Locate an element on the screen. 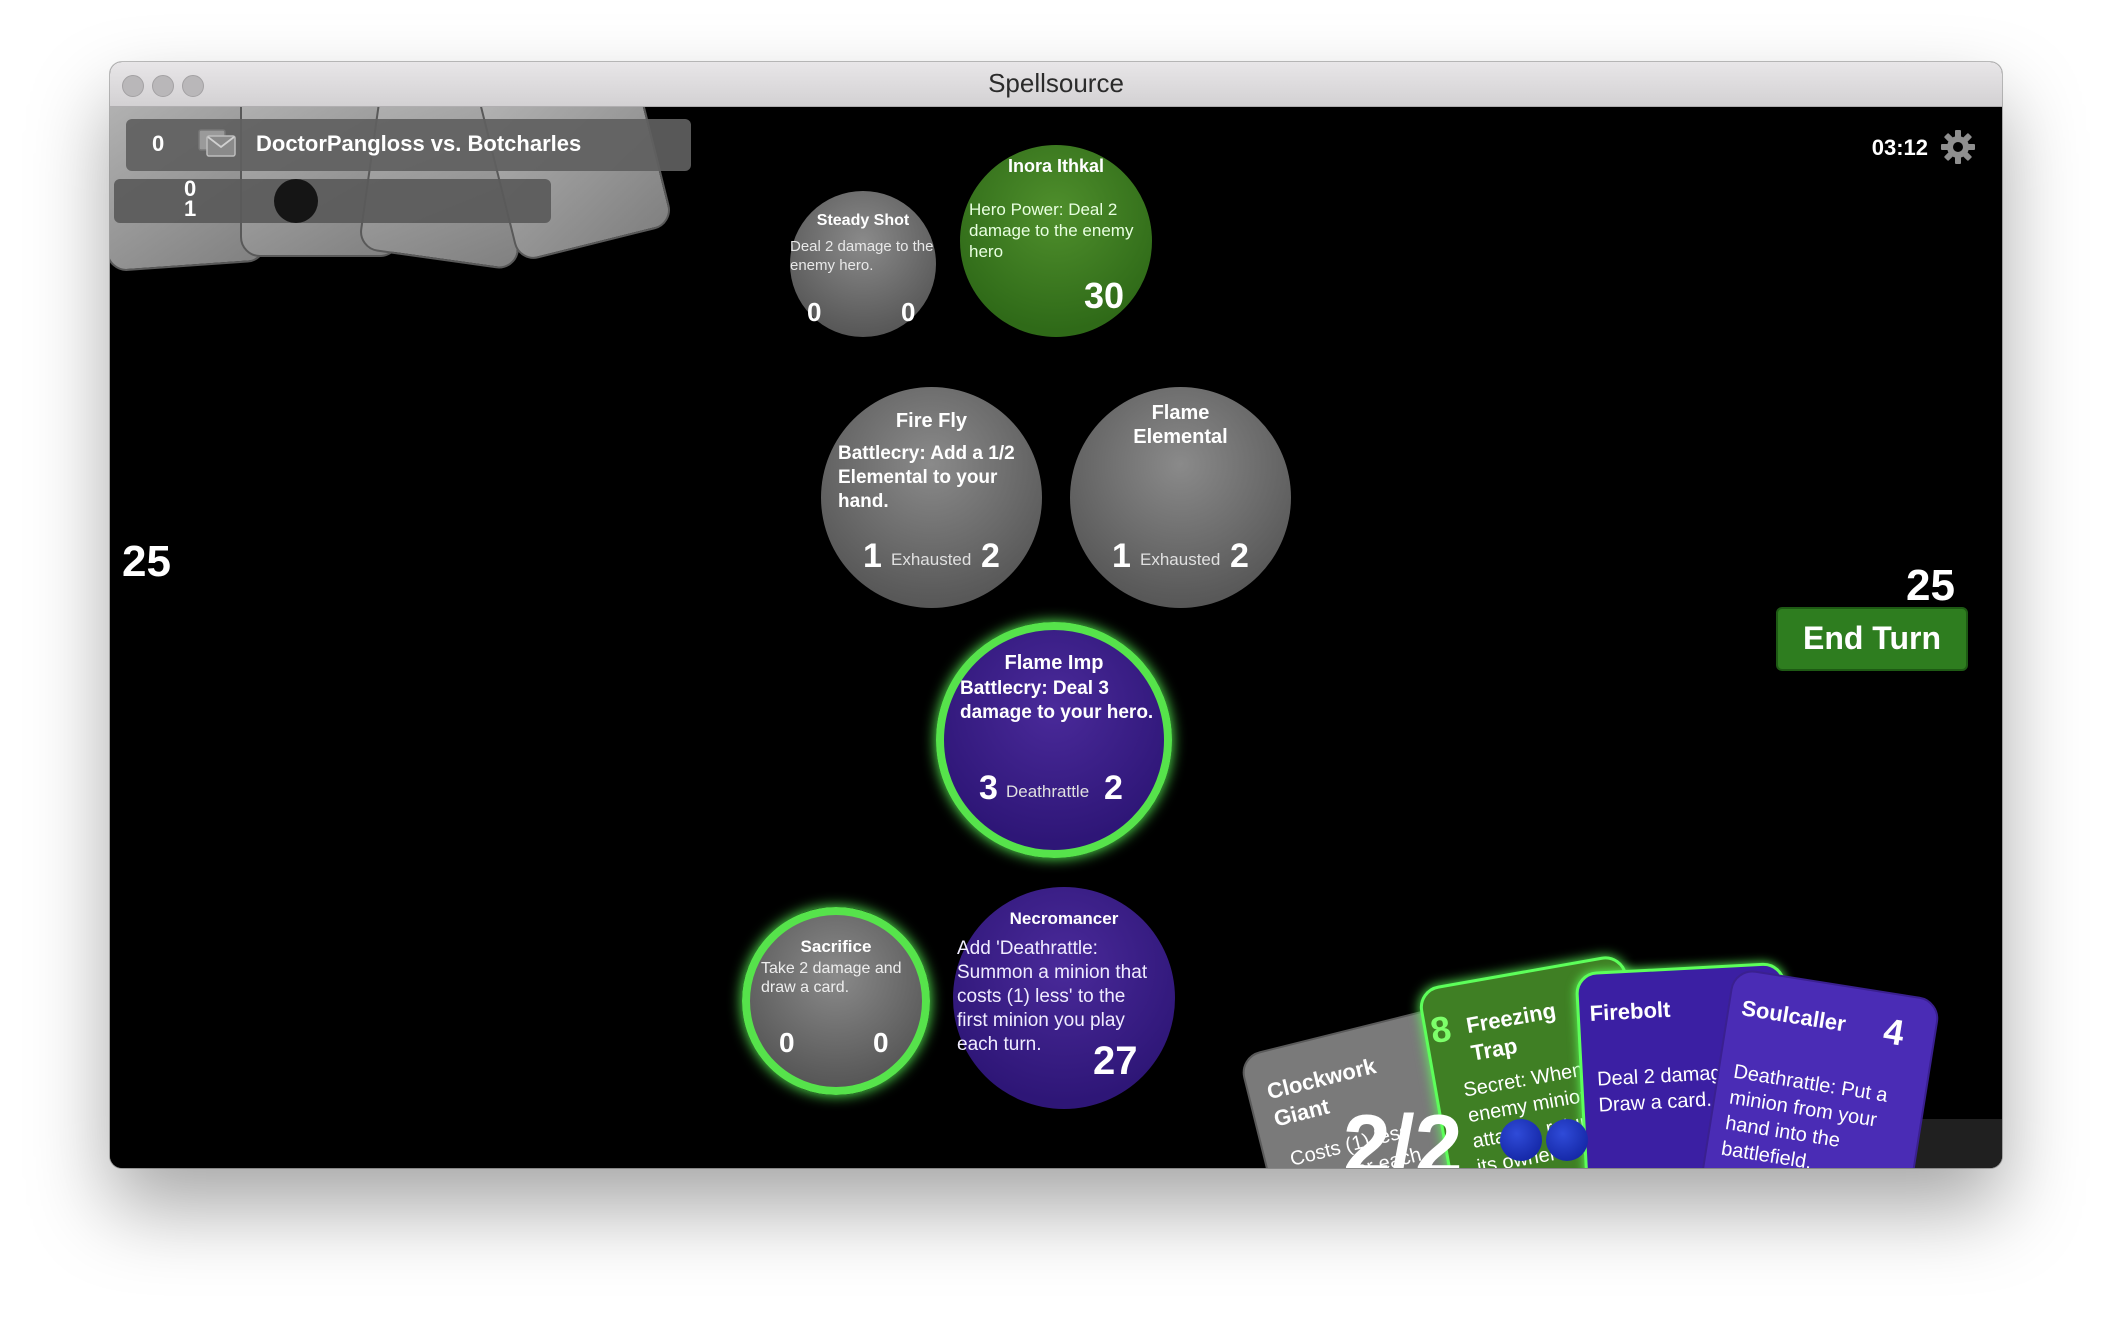  hero-power-name: Steady Shot is located at coordinates (863, 220).